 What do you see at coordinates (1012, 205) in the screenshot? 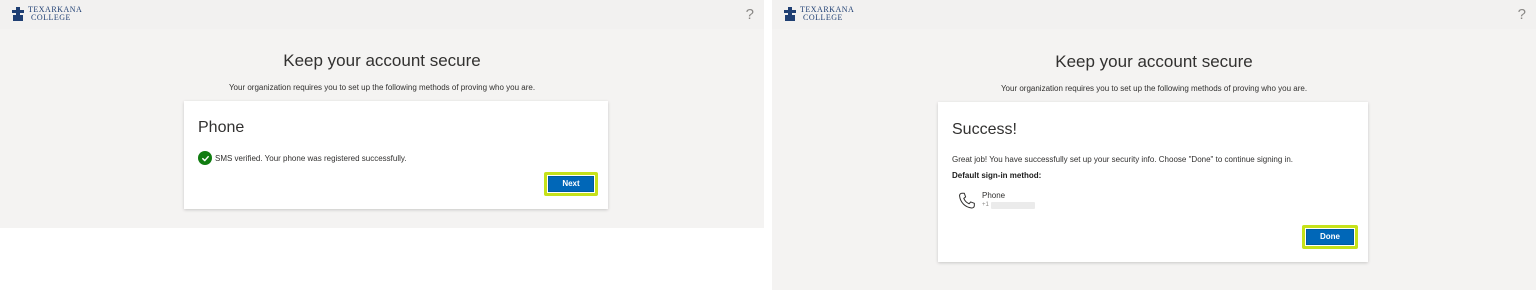
I see `masked-number` at bounding box center [1012, 205].